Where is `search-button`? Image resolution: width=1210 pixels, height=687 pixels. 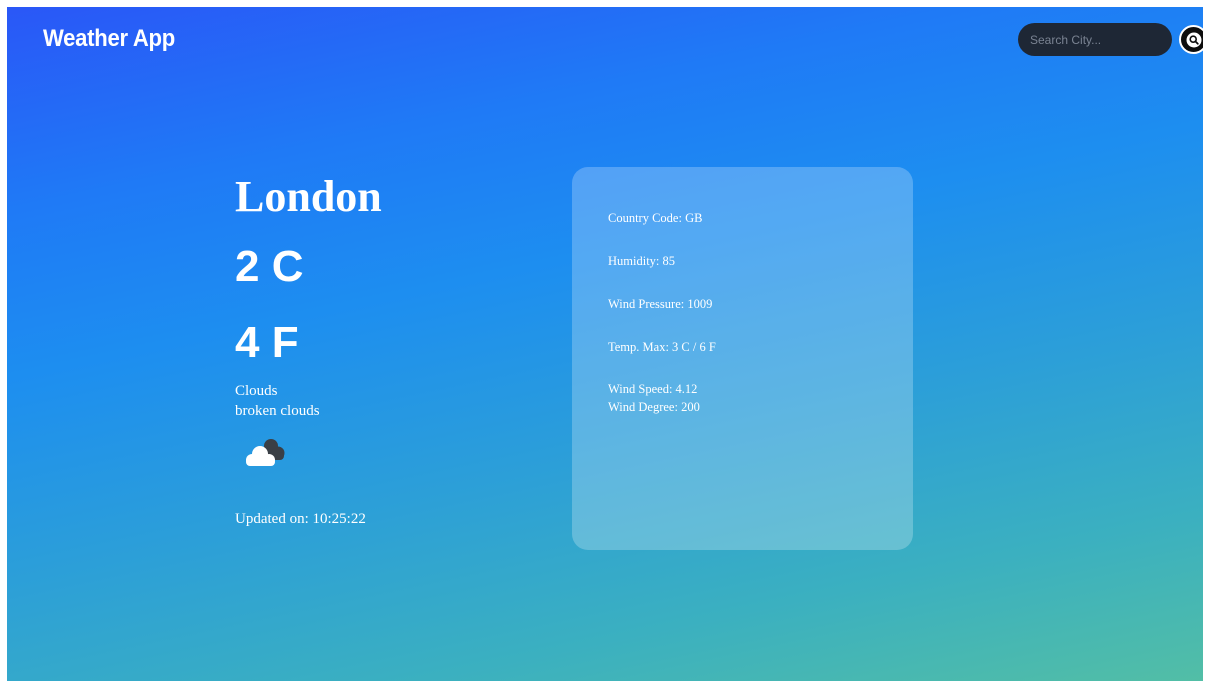
search-button is located at coordinates (1191, 39).